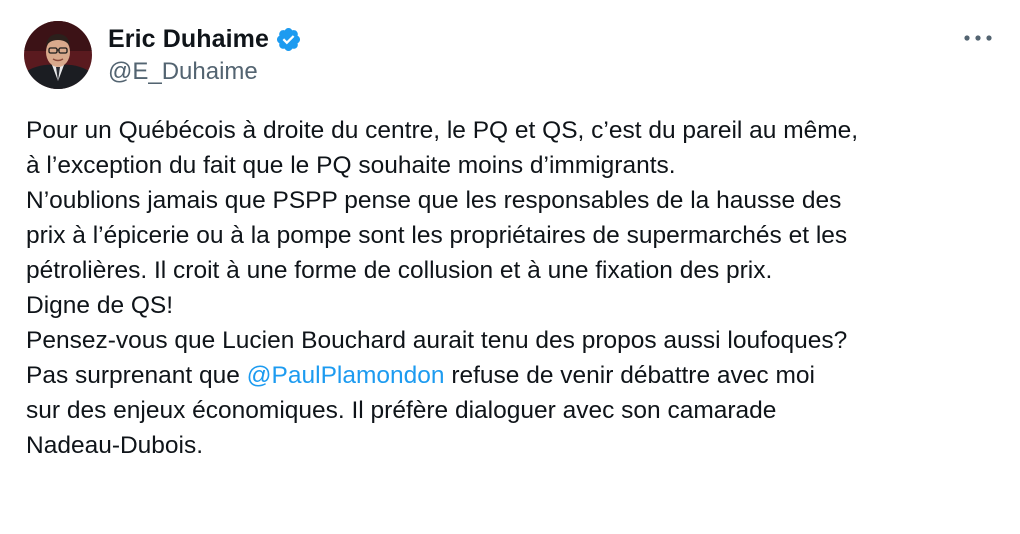 This screenshot has width=1020, height=534. I want to click on verified-badge-icon, so click(288, 39).